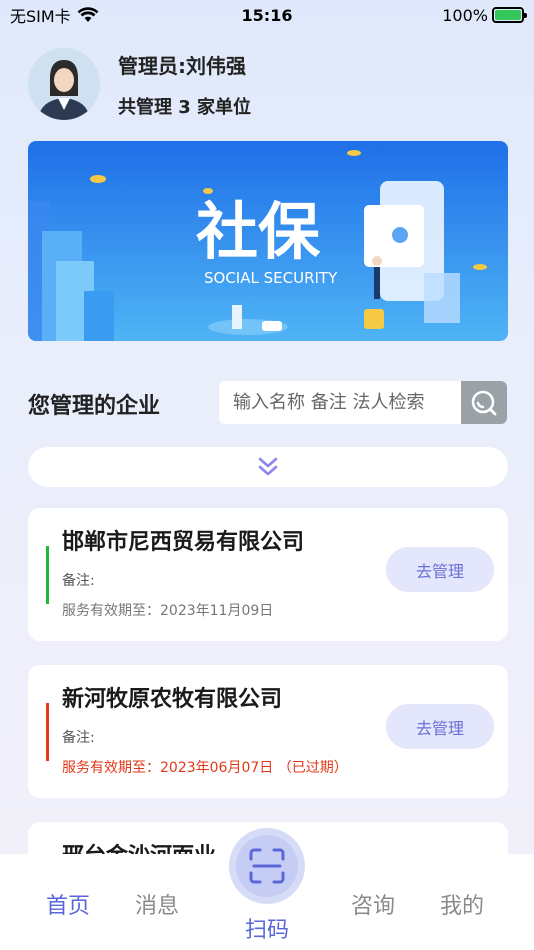  Describe the element at coordinates (509, 15) in the screenshot. I see `battery-icon` at that location.